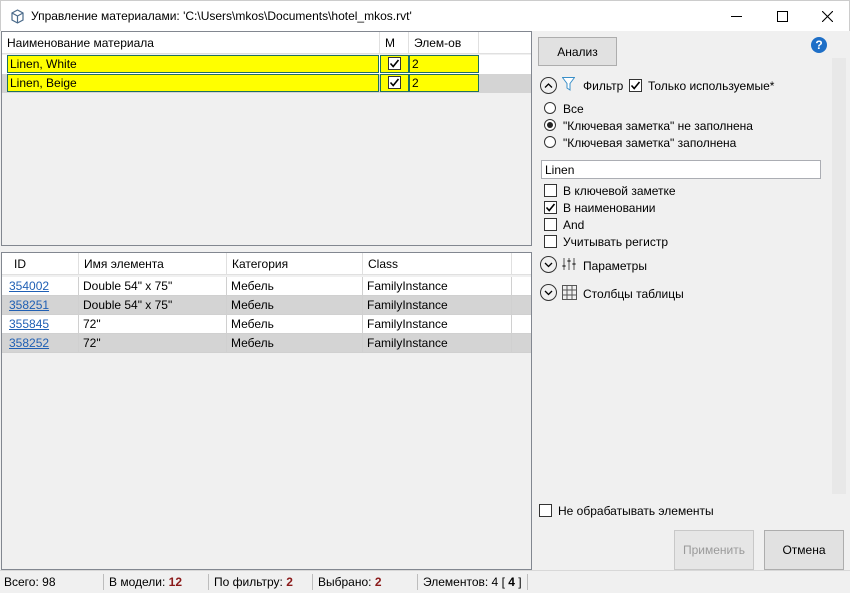  What do you see at coordinates (394, 43) in the screenshot?
I see `column-header-m: M` at bounding box center [394, 43].